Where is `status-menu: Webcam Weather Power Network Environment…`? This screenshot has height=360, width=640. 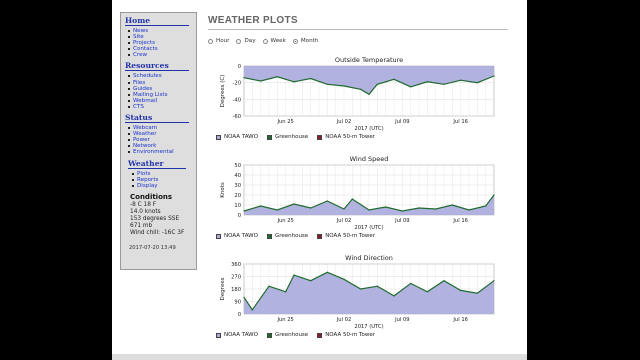 status-menu: Webcam Weather Power Network Environment… is located at coordinates (160, 140).